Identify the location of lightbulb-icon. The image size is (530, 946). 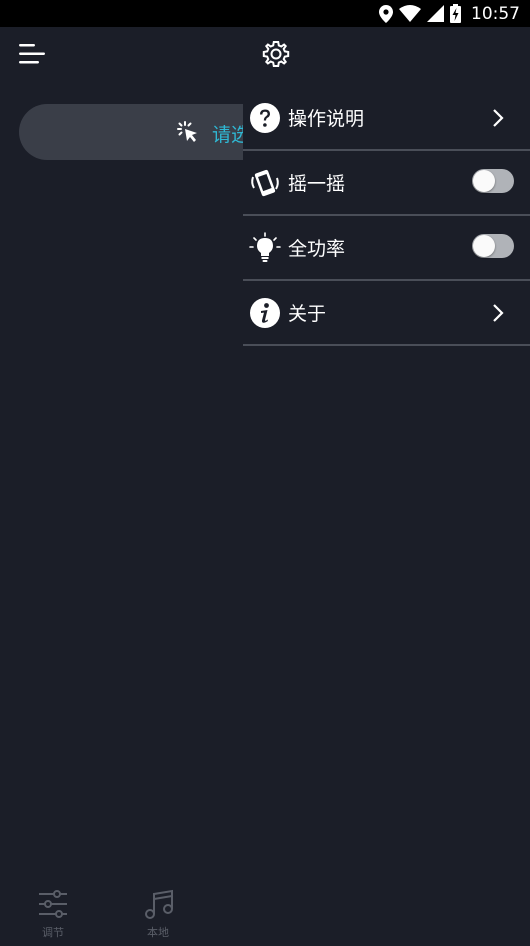
(265, 247).